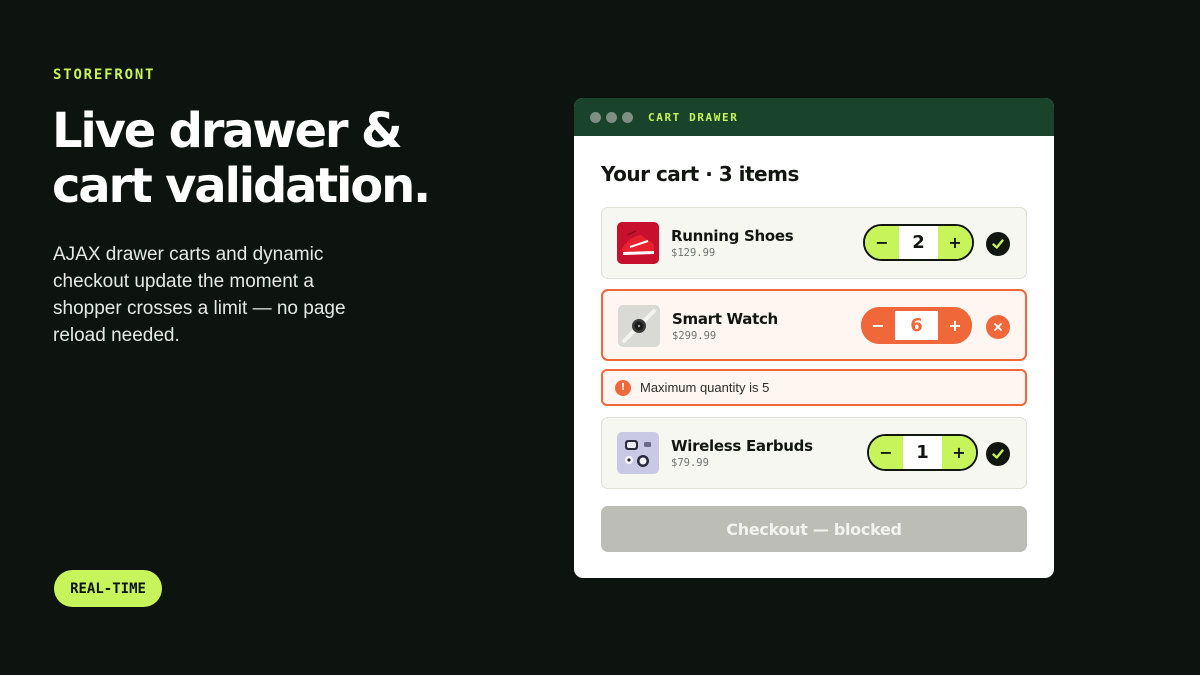 The image size is (1200, 675). What do you see at coordinates (690, 463) in the screenshot?
I see `item-price: $79.99` at bounding box center [690, 463].